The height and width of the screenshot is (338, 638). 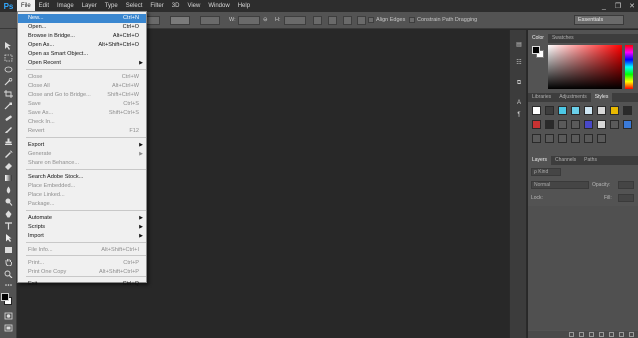 What do you see at coordinates (8, 46) in the screenshot?
I see `move-tool-icon` at bounding box center [8, 46].